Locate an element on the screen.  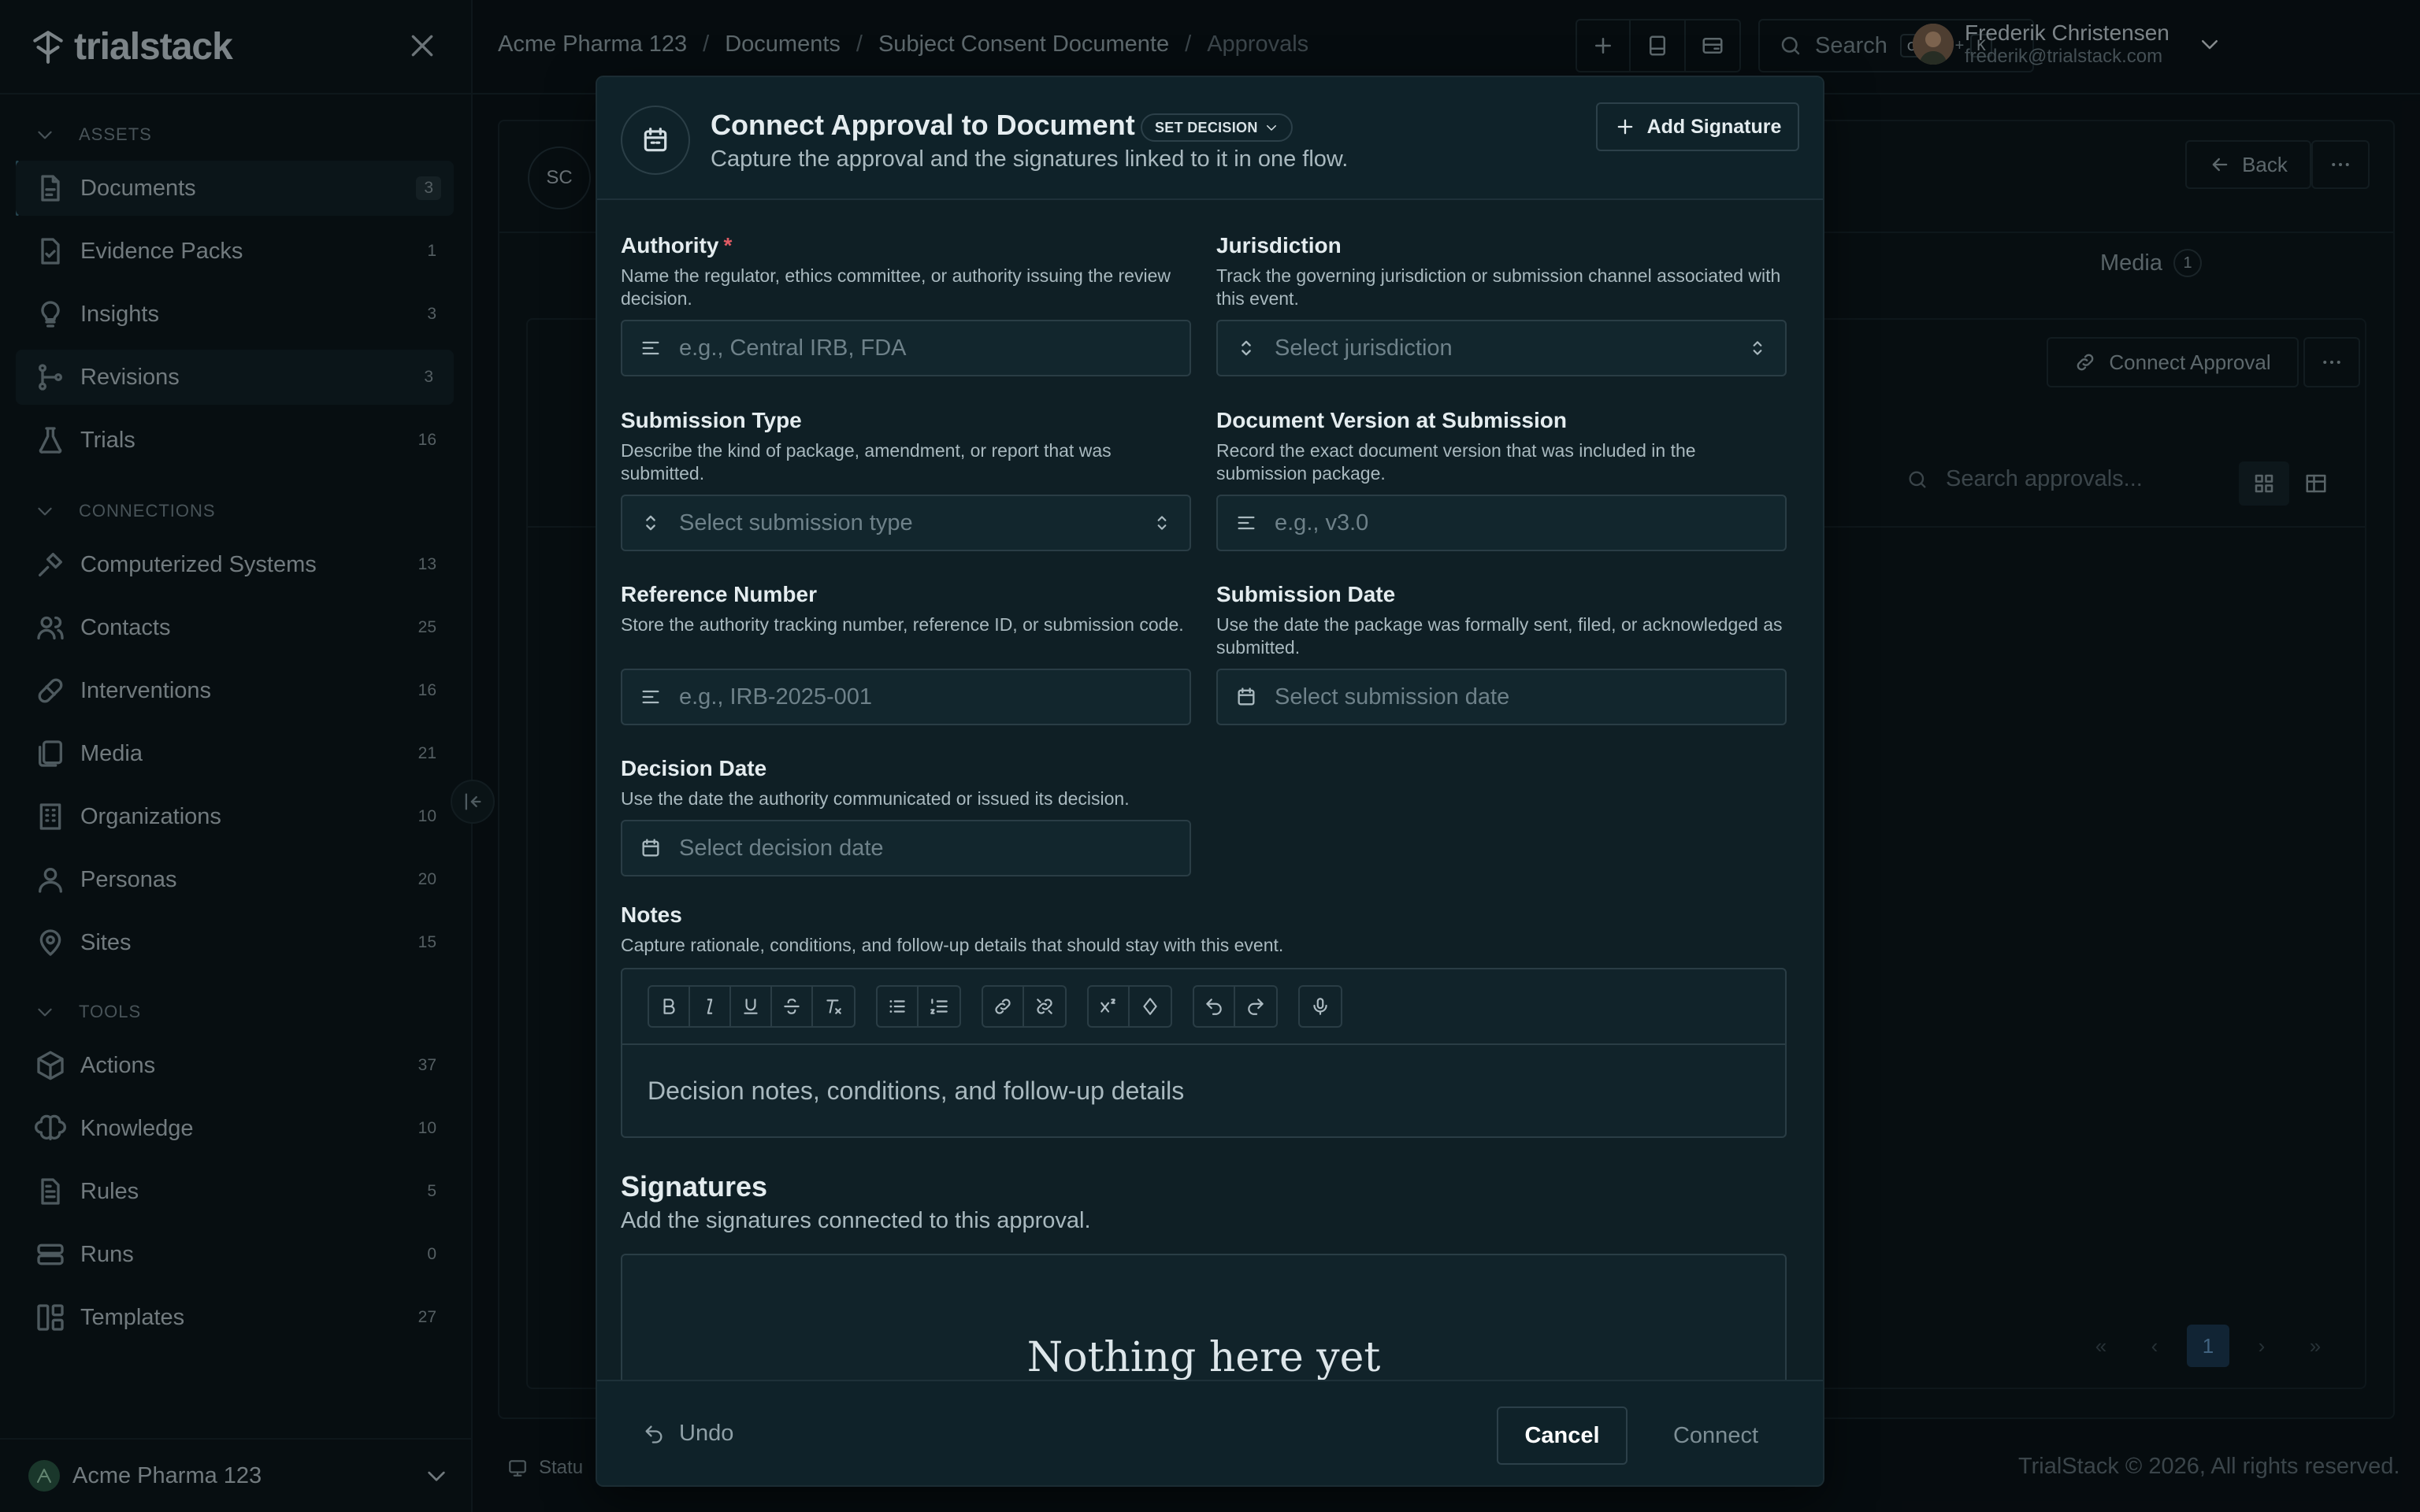
decision-date-label: Decision Date is located at coordinates (694, 768).